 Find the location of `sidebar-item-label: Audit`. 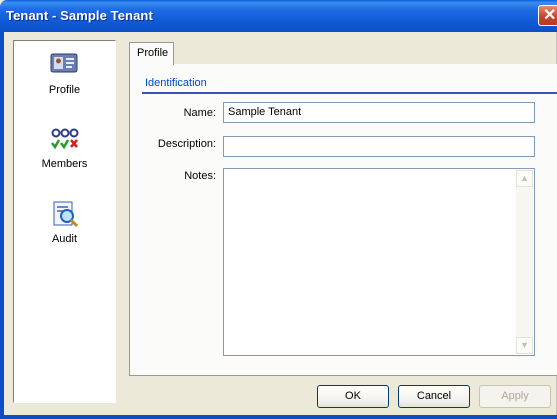

sidebar-item-label: Audit is located at coordinates (64, 239).